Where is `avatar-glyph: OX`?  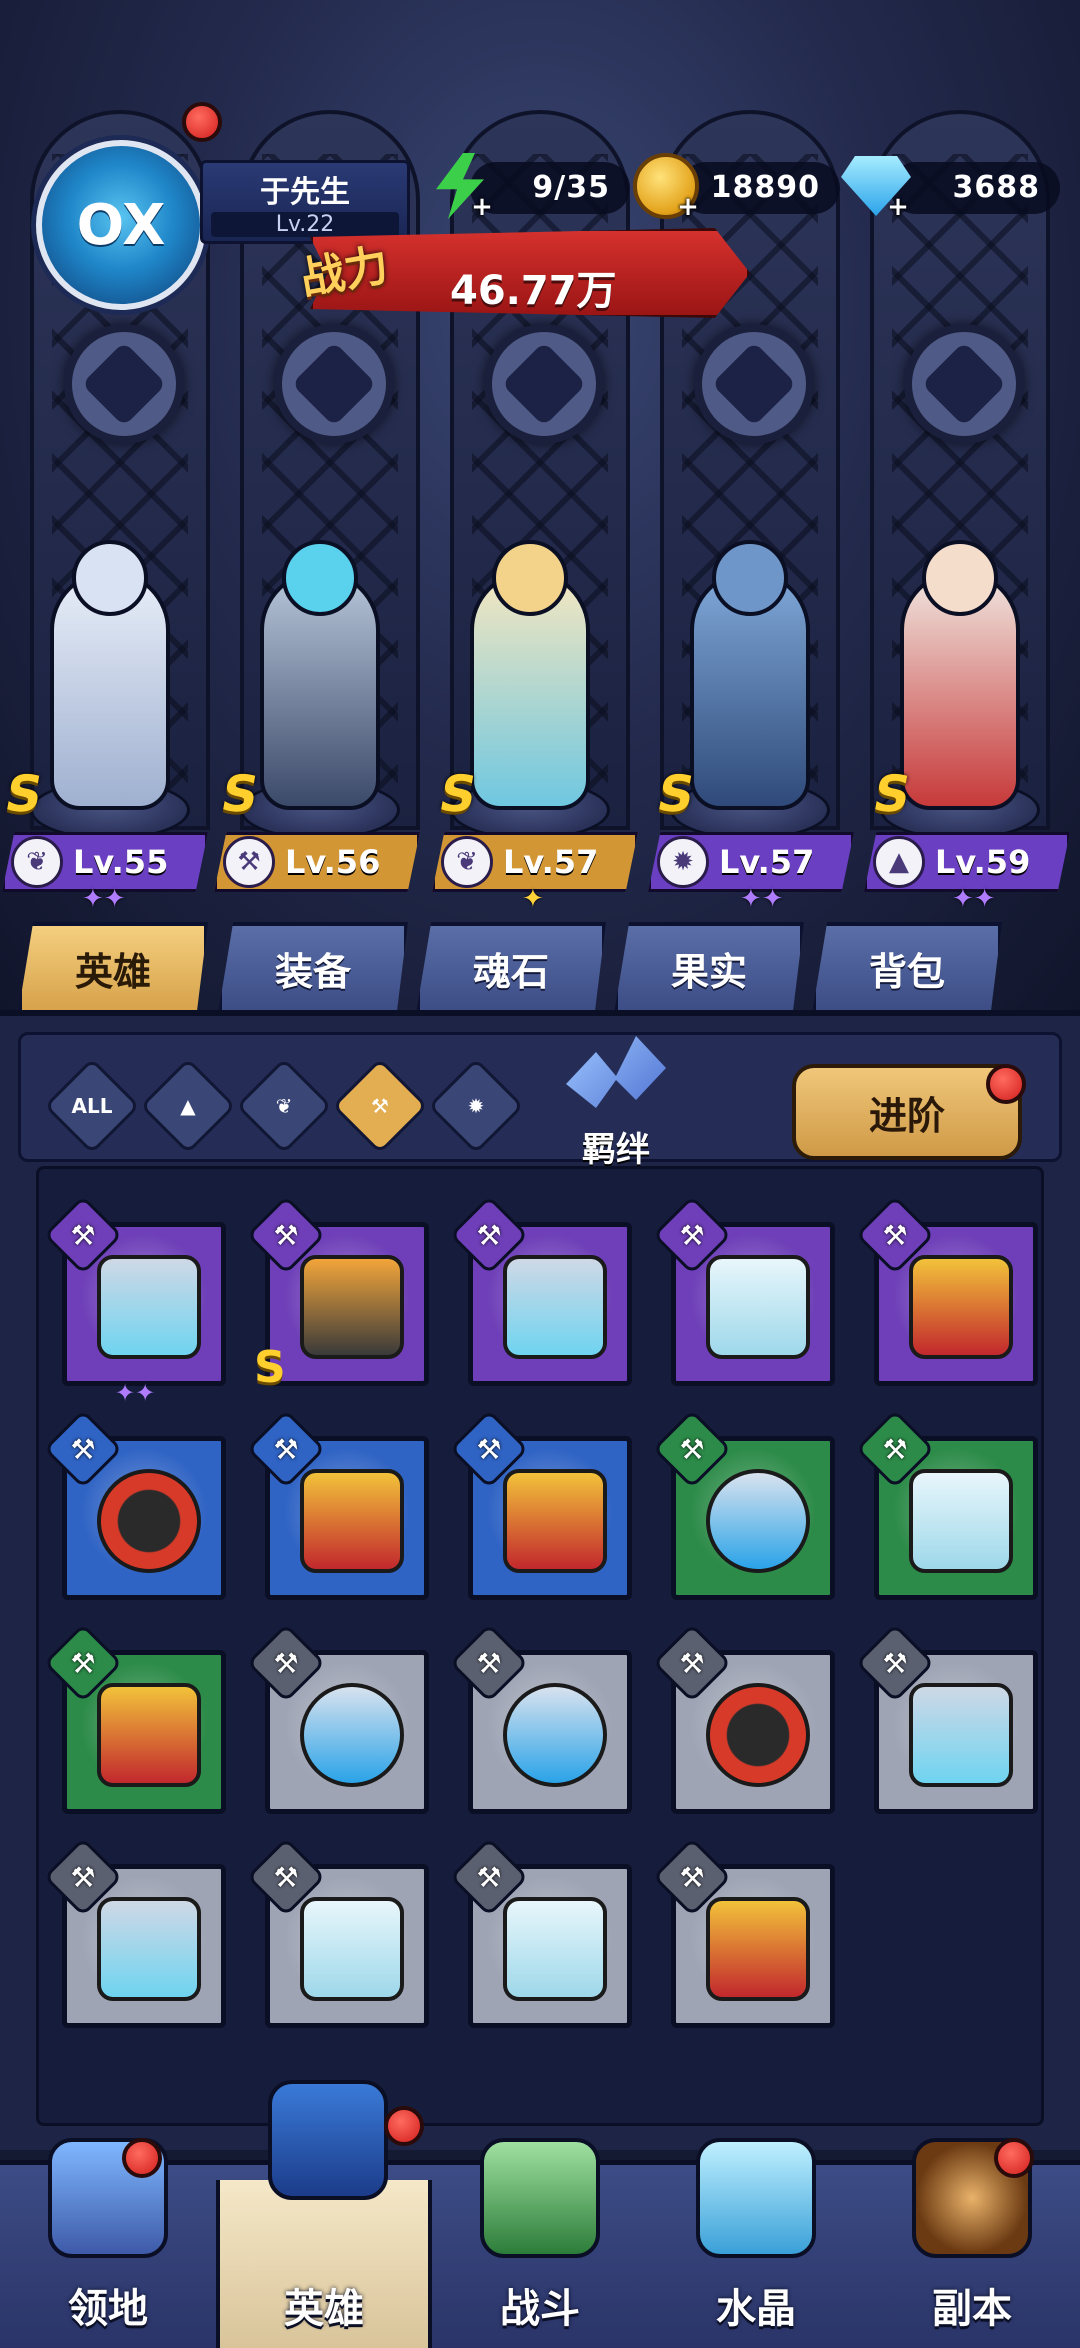 avatar-glyph: OX is located at coordinates (121, 225).